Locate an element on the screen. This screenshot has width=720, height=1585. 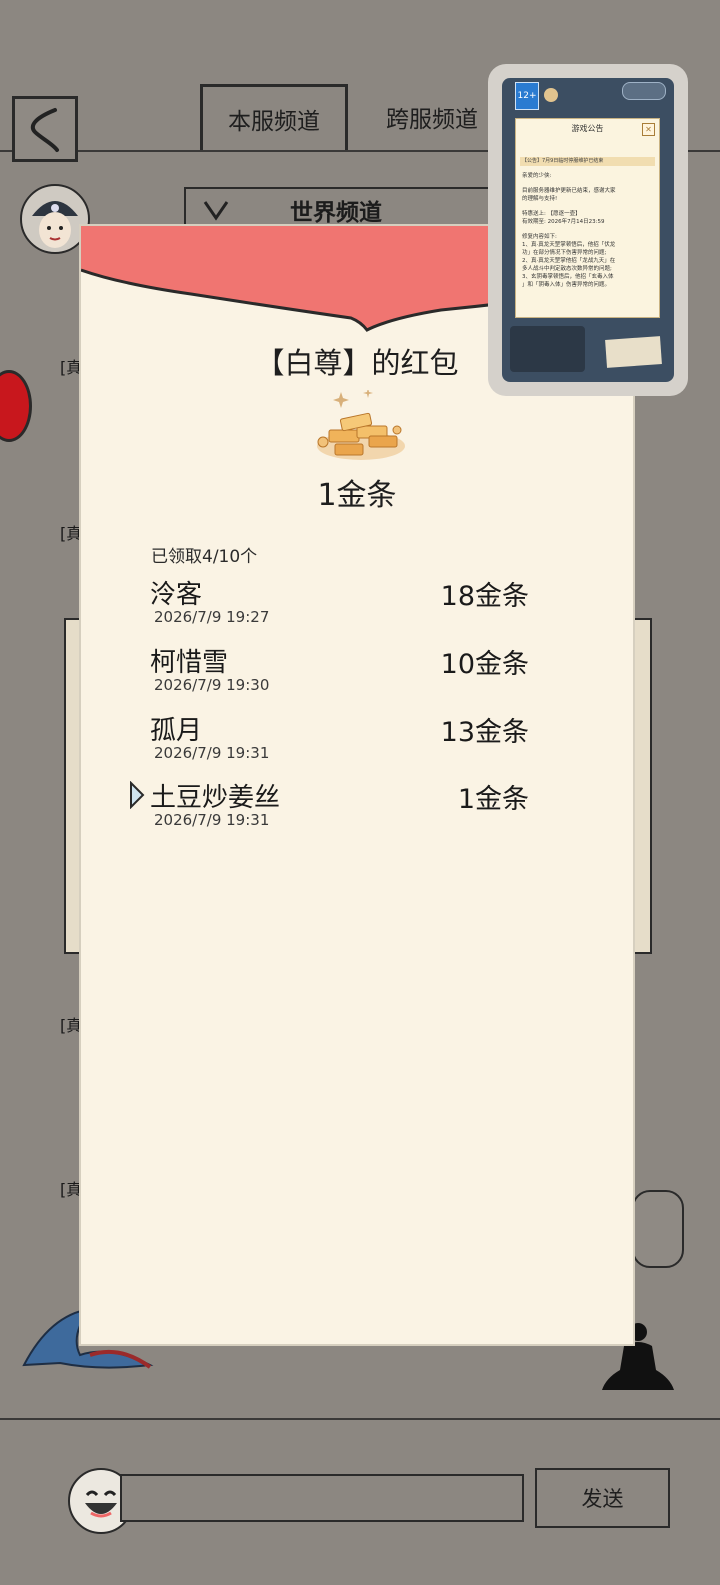
claimer-name: 泠客 is located at coordinates (176, 595).